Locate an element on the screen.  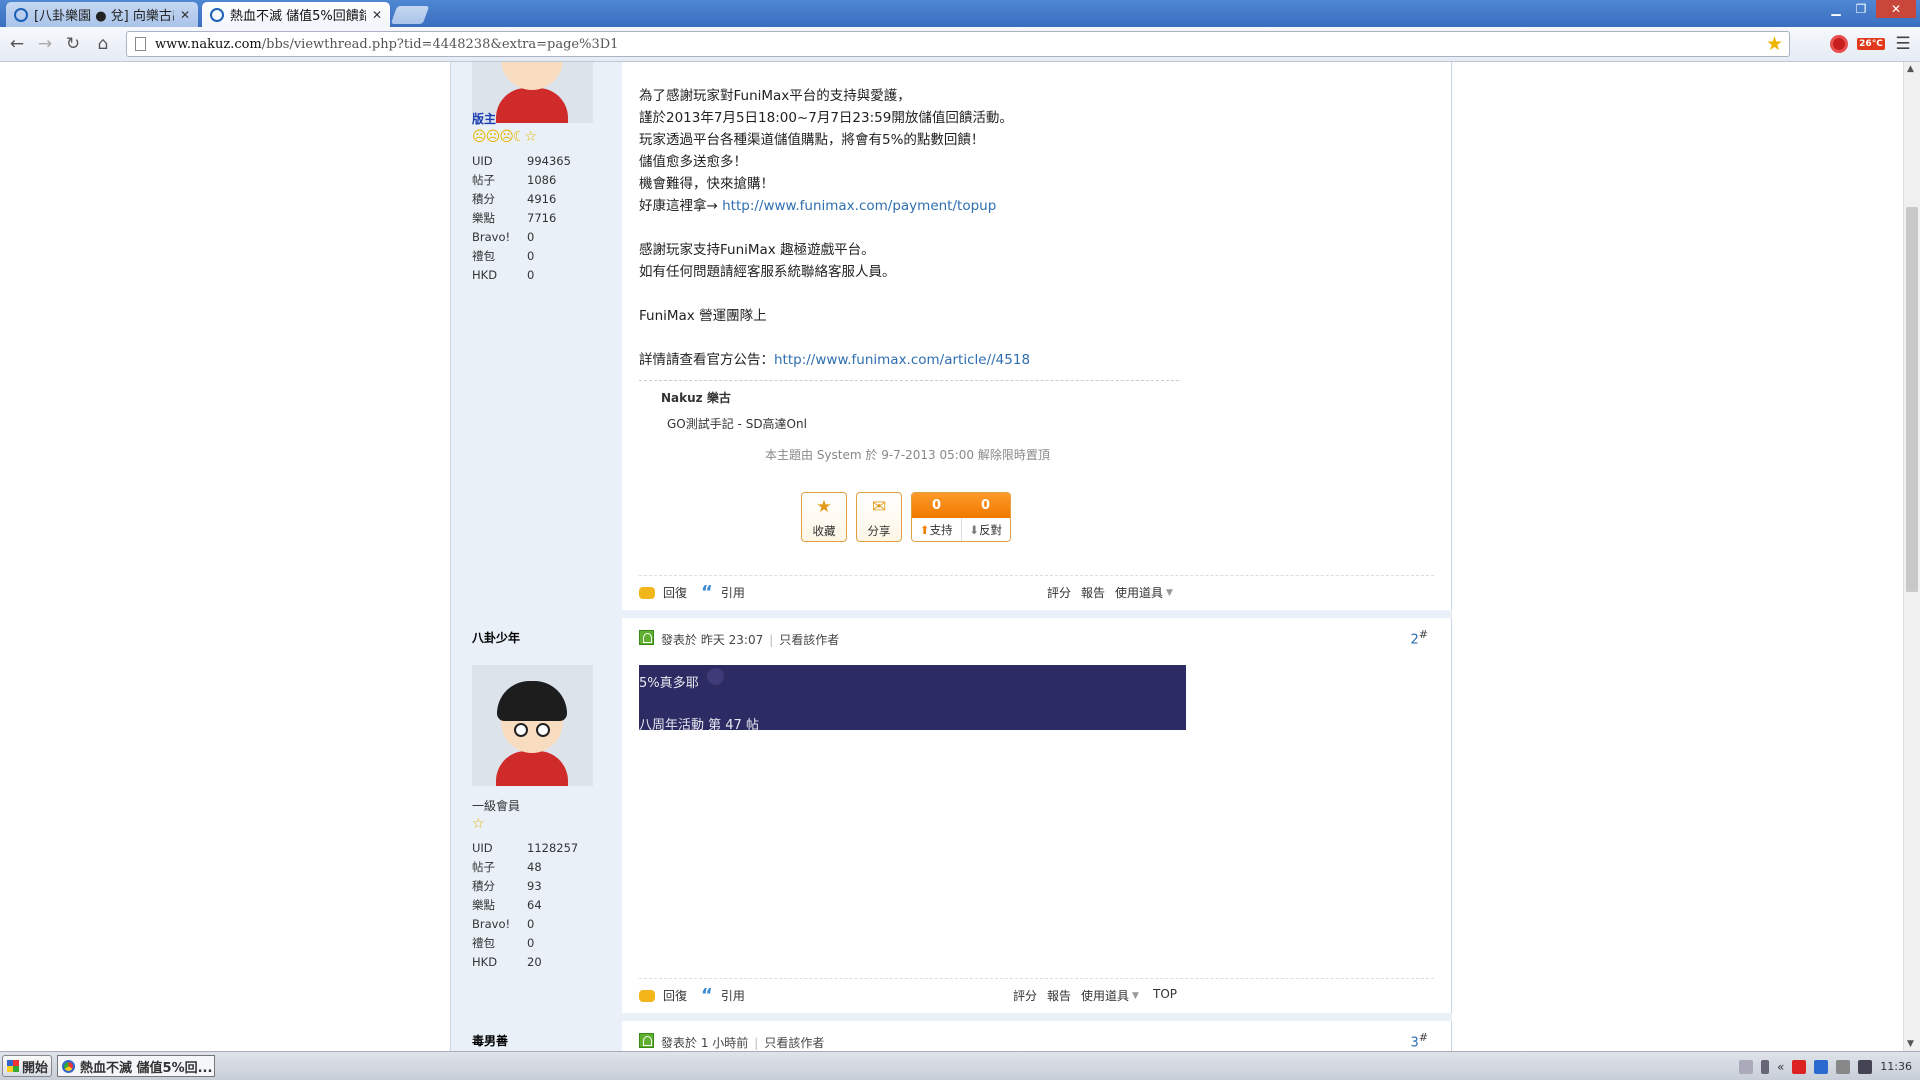
rank-stars-icon: ☹☹☹☾☆ is located at coordinates (504, 137).